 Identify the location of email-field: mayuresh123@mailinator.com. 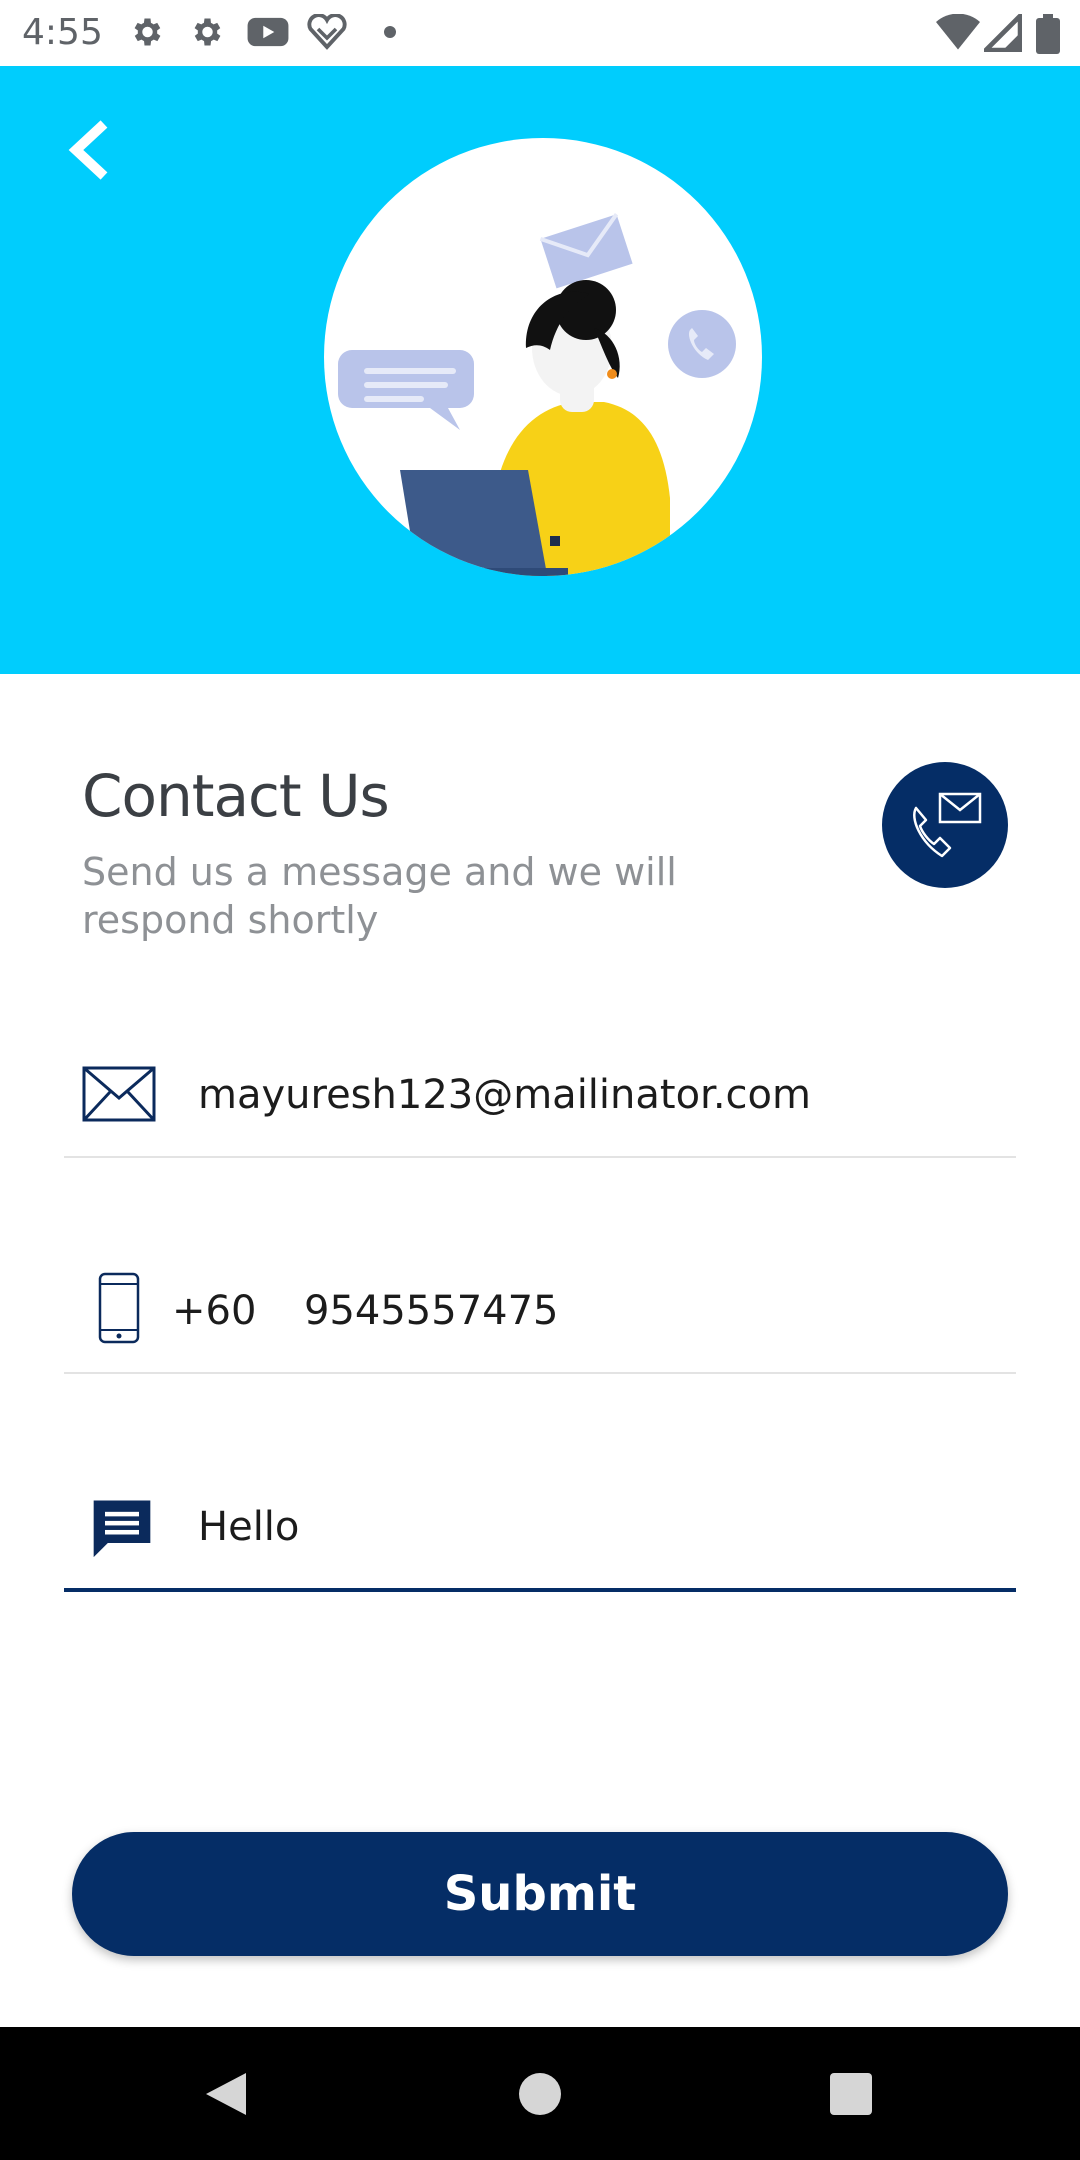
(540, 1097).